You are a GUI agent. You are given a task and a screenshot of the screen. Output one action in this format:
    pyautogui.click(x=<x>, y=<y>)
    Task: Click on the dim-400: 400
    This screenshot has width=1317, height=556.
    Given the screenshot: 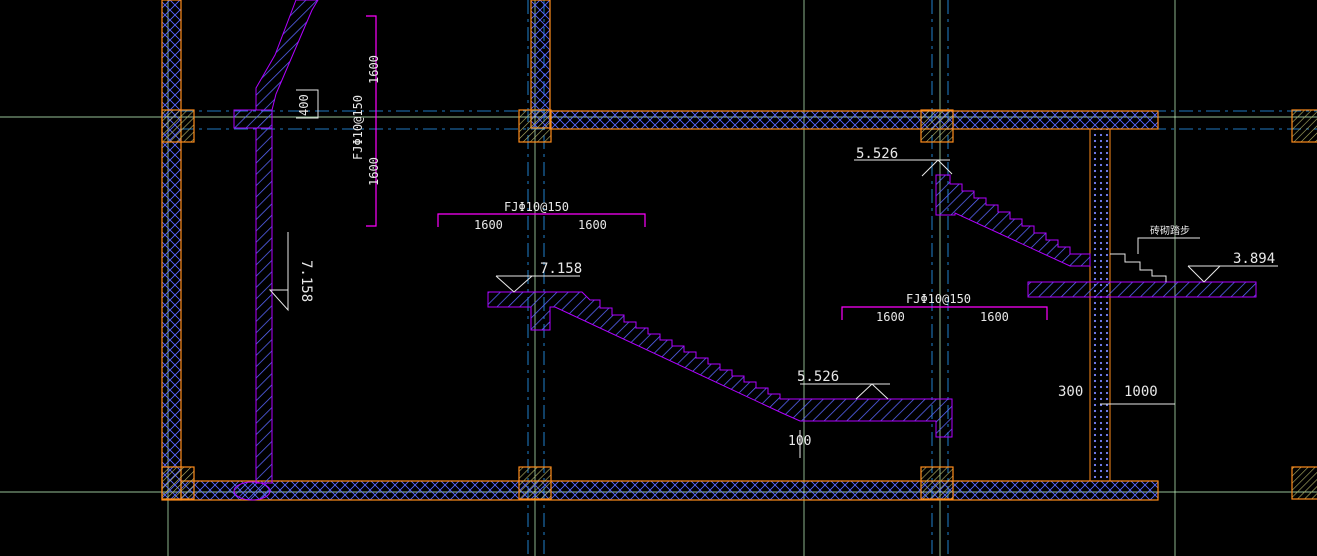 What is the action you would take?
    pyautogui.click(x=304, y=105)
    